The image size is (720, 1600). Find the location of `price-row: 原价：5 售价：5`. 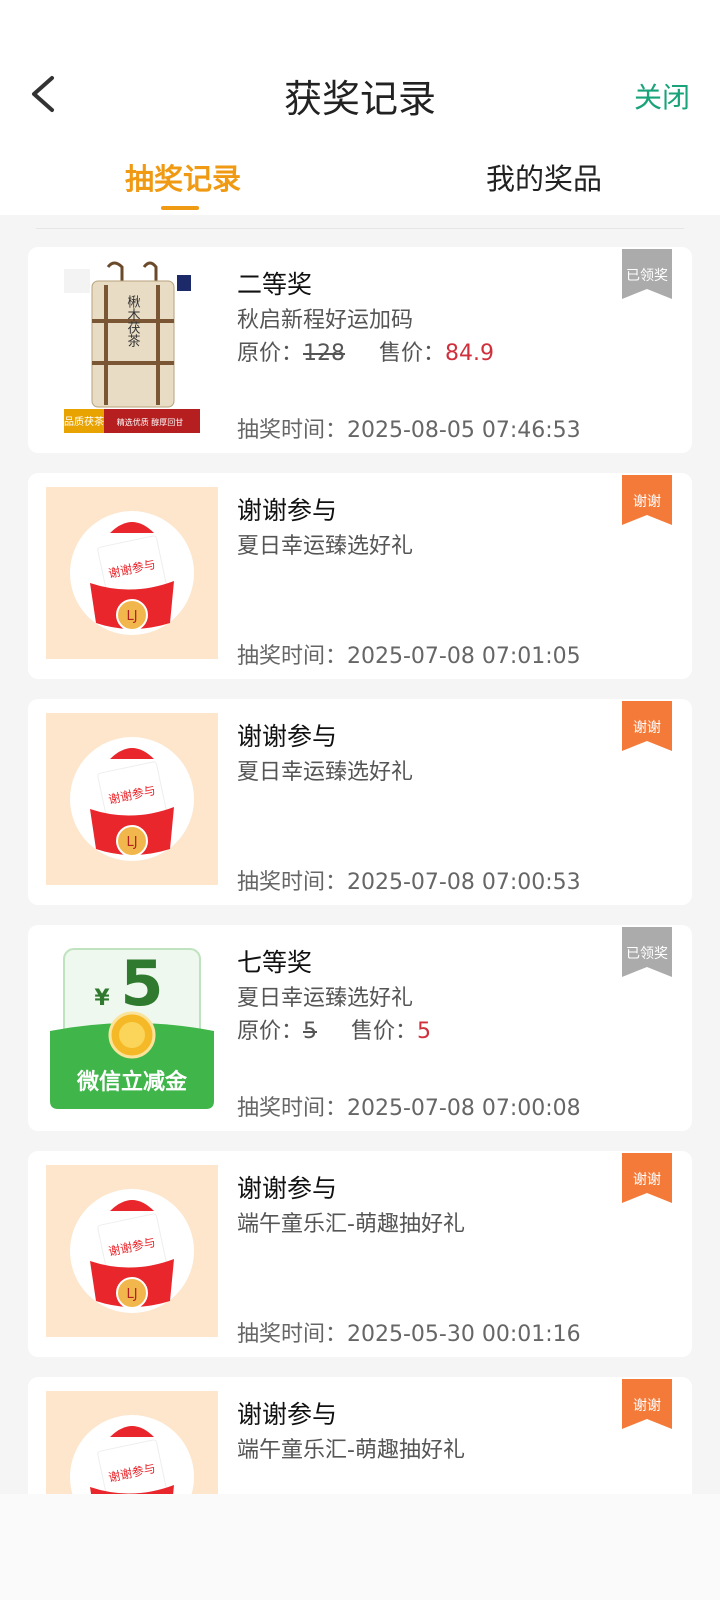

price-row: 原价：5 售价：5 is located at coordinates (334, 1029).